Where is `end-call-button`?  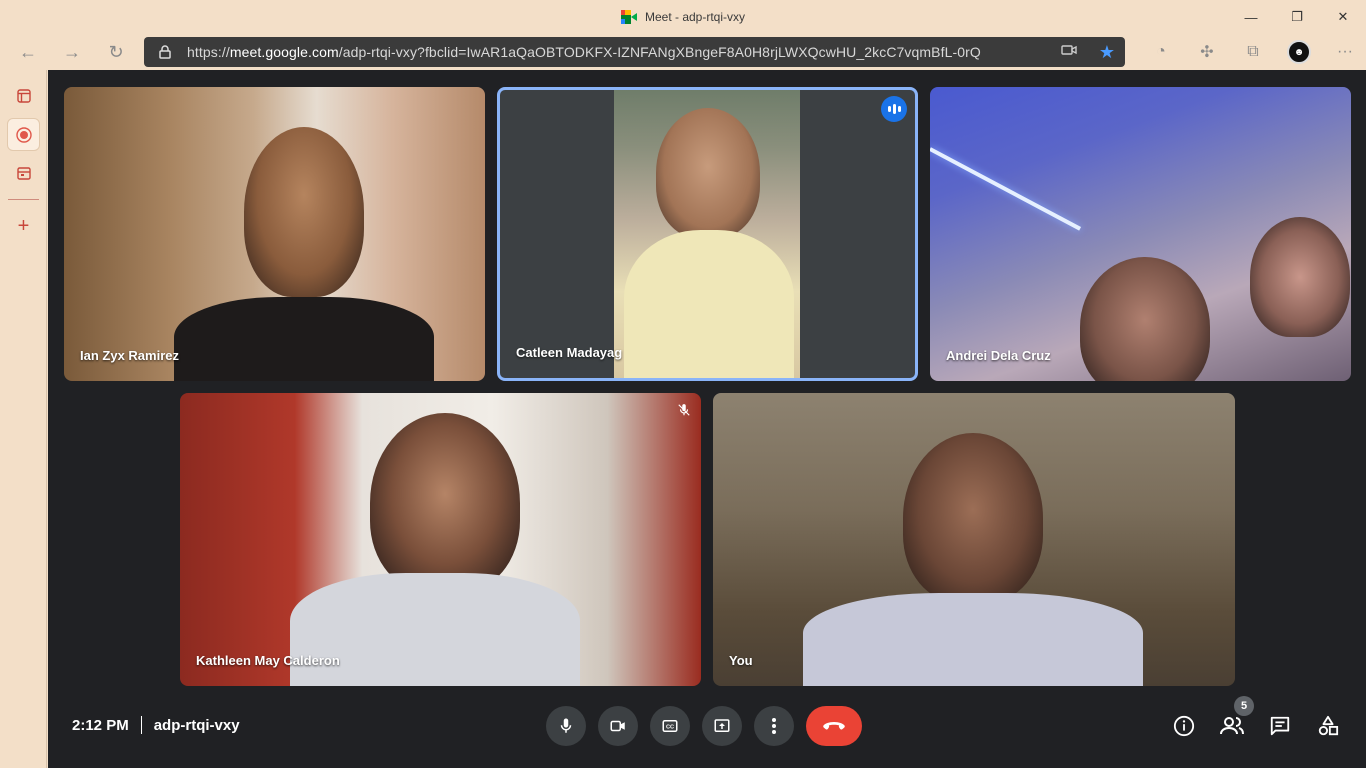 end-call-button is located at coordinates (834, 726).